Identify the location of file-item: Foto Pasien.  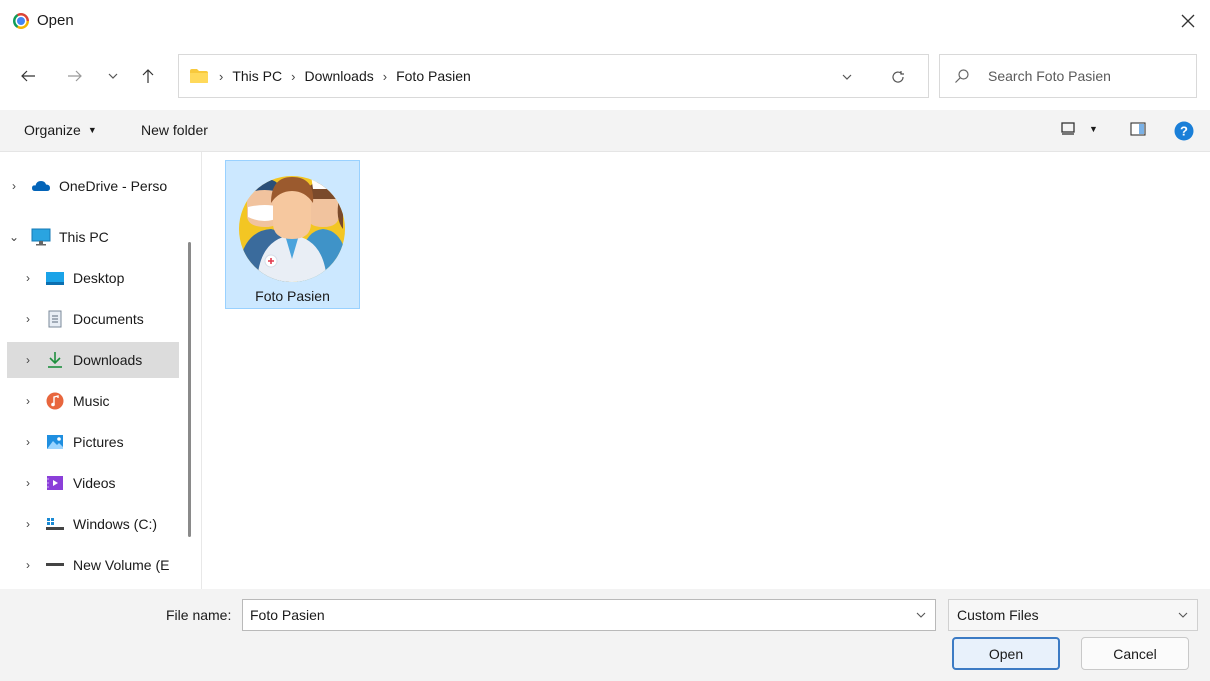
(292, 234).